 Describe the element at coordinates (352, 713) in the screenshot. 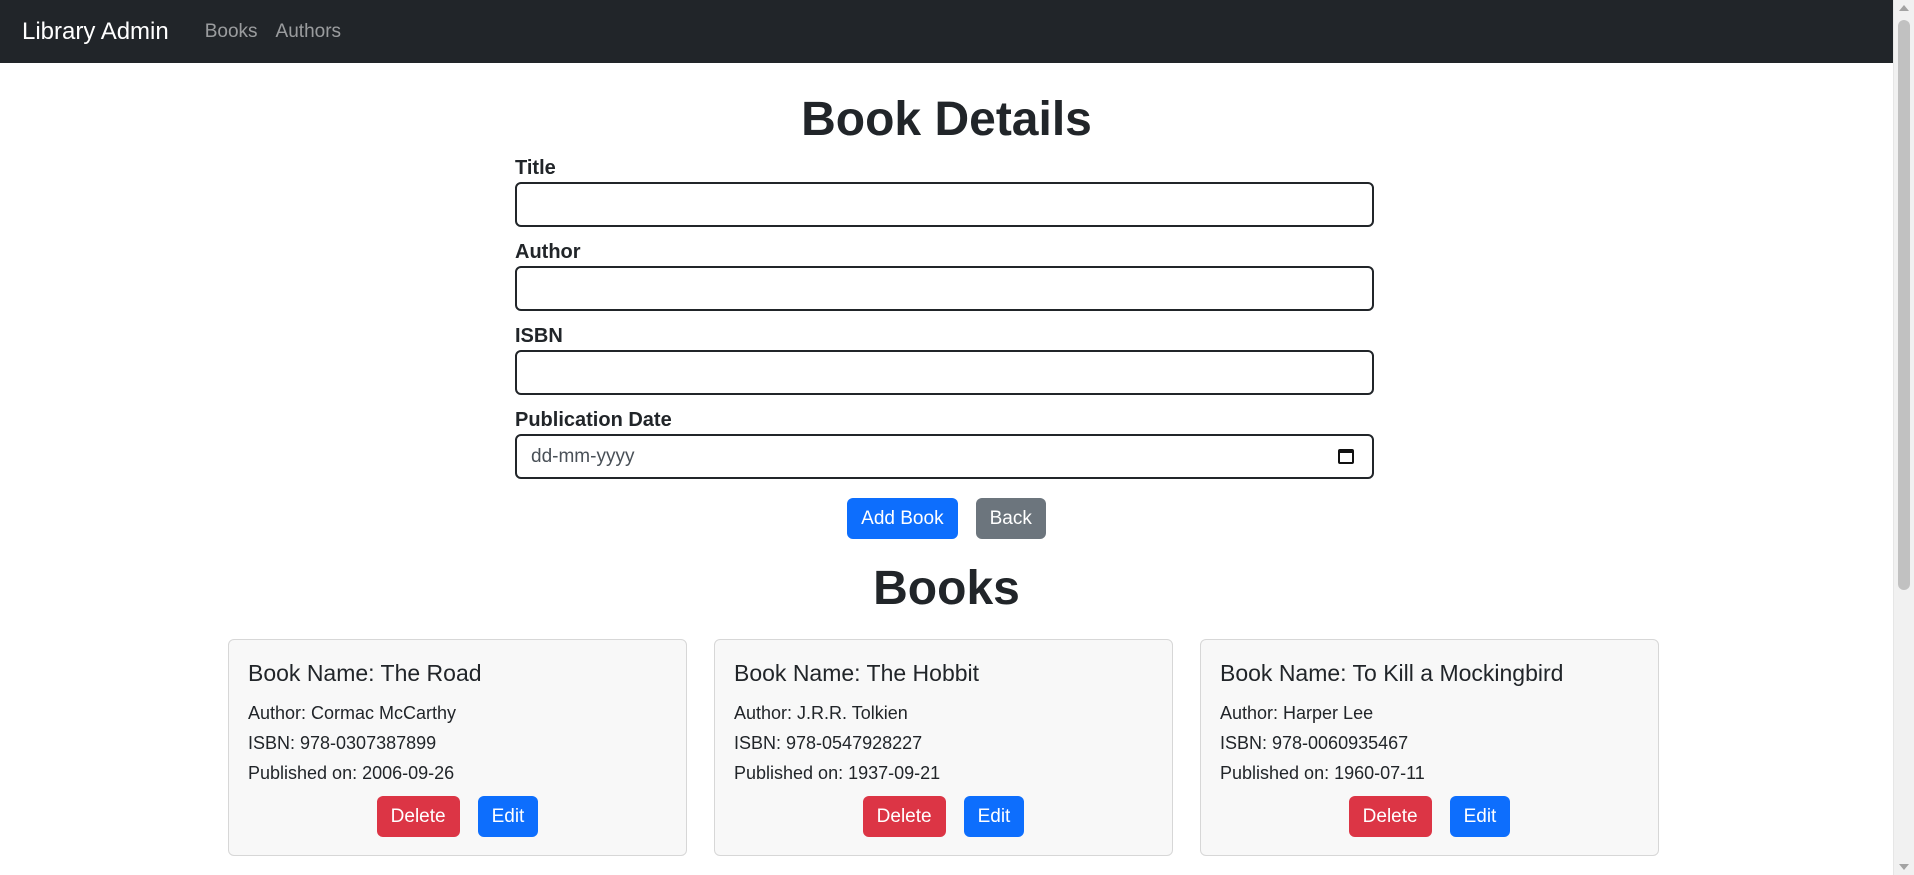

I see `book-author: Author: Cormac McCarthy` at that location.